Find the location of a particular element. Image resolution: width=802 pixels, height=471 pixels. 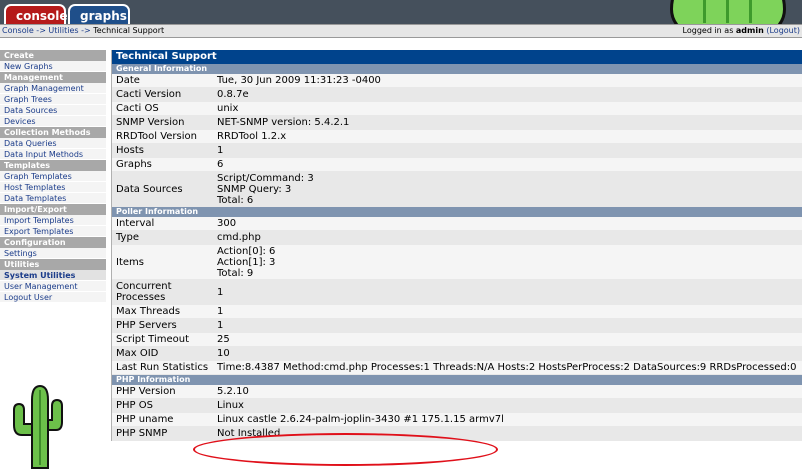

info-row: Cacti Version 0.8.7e is located at coordinates (457, 95).